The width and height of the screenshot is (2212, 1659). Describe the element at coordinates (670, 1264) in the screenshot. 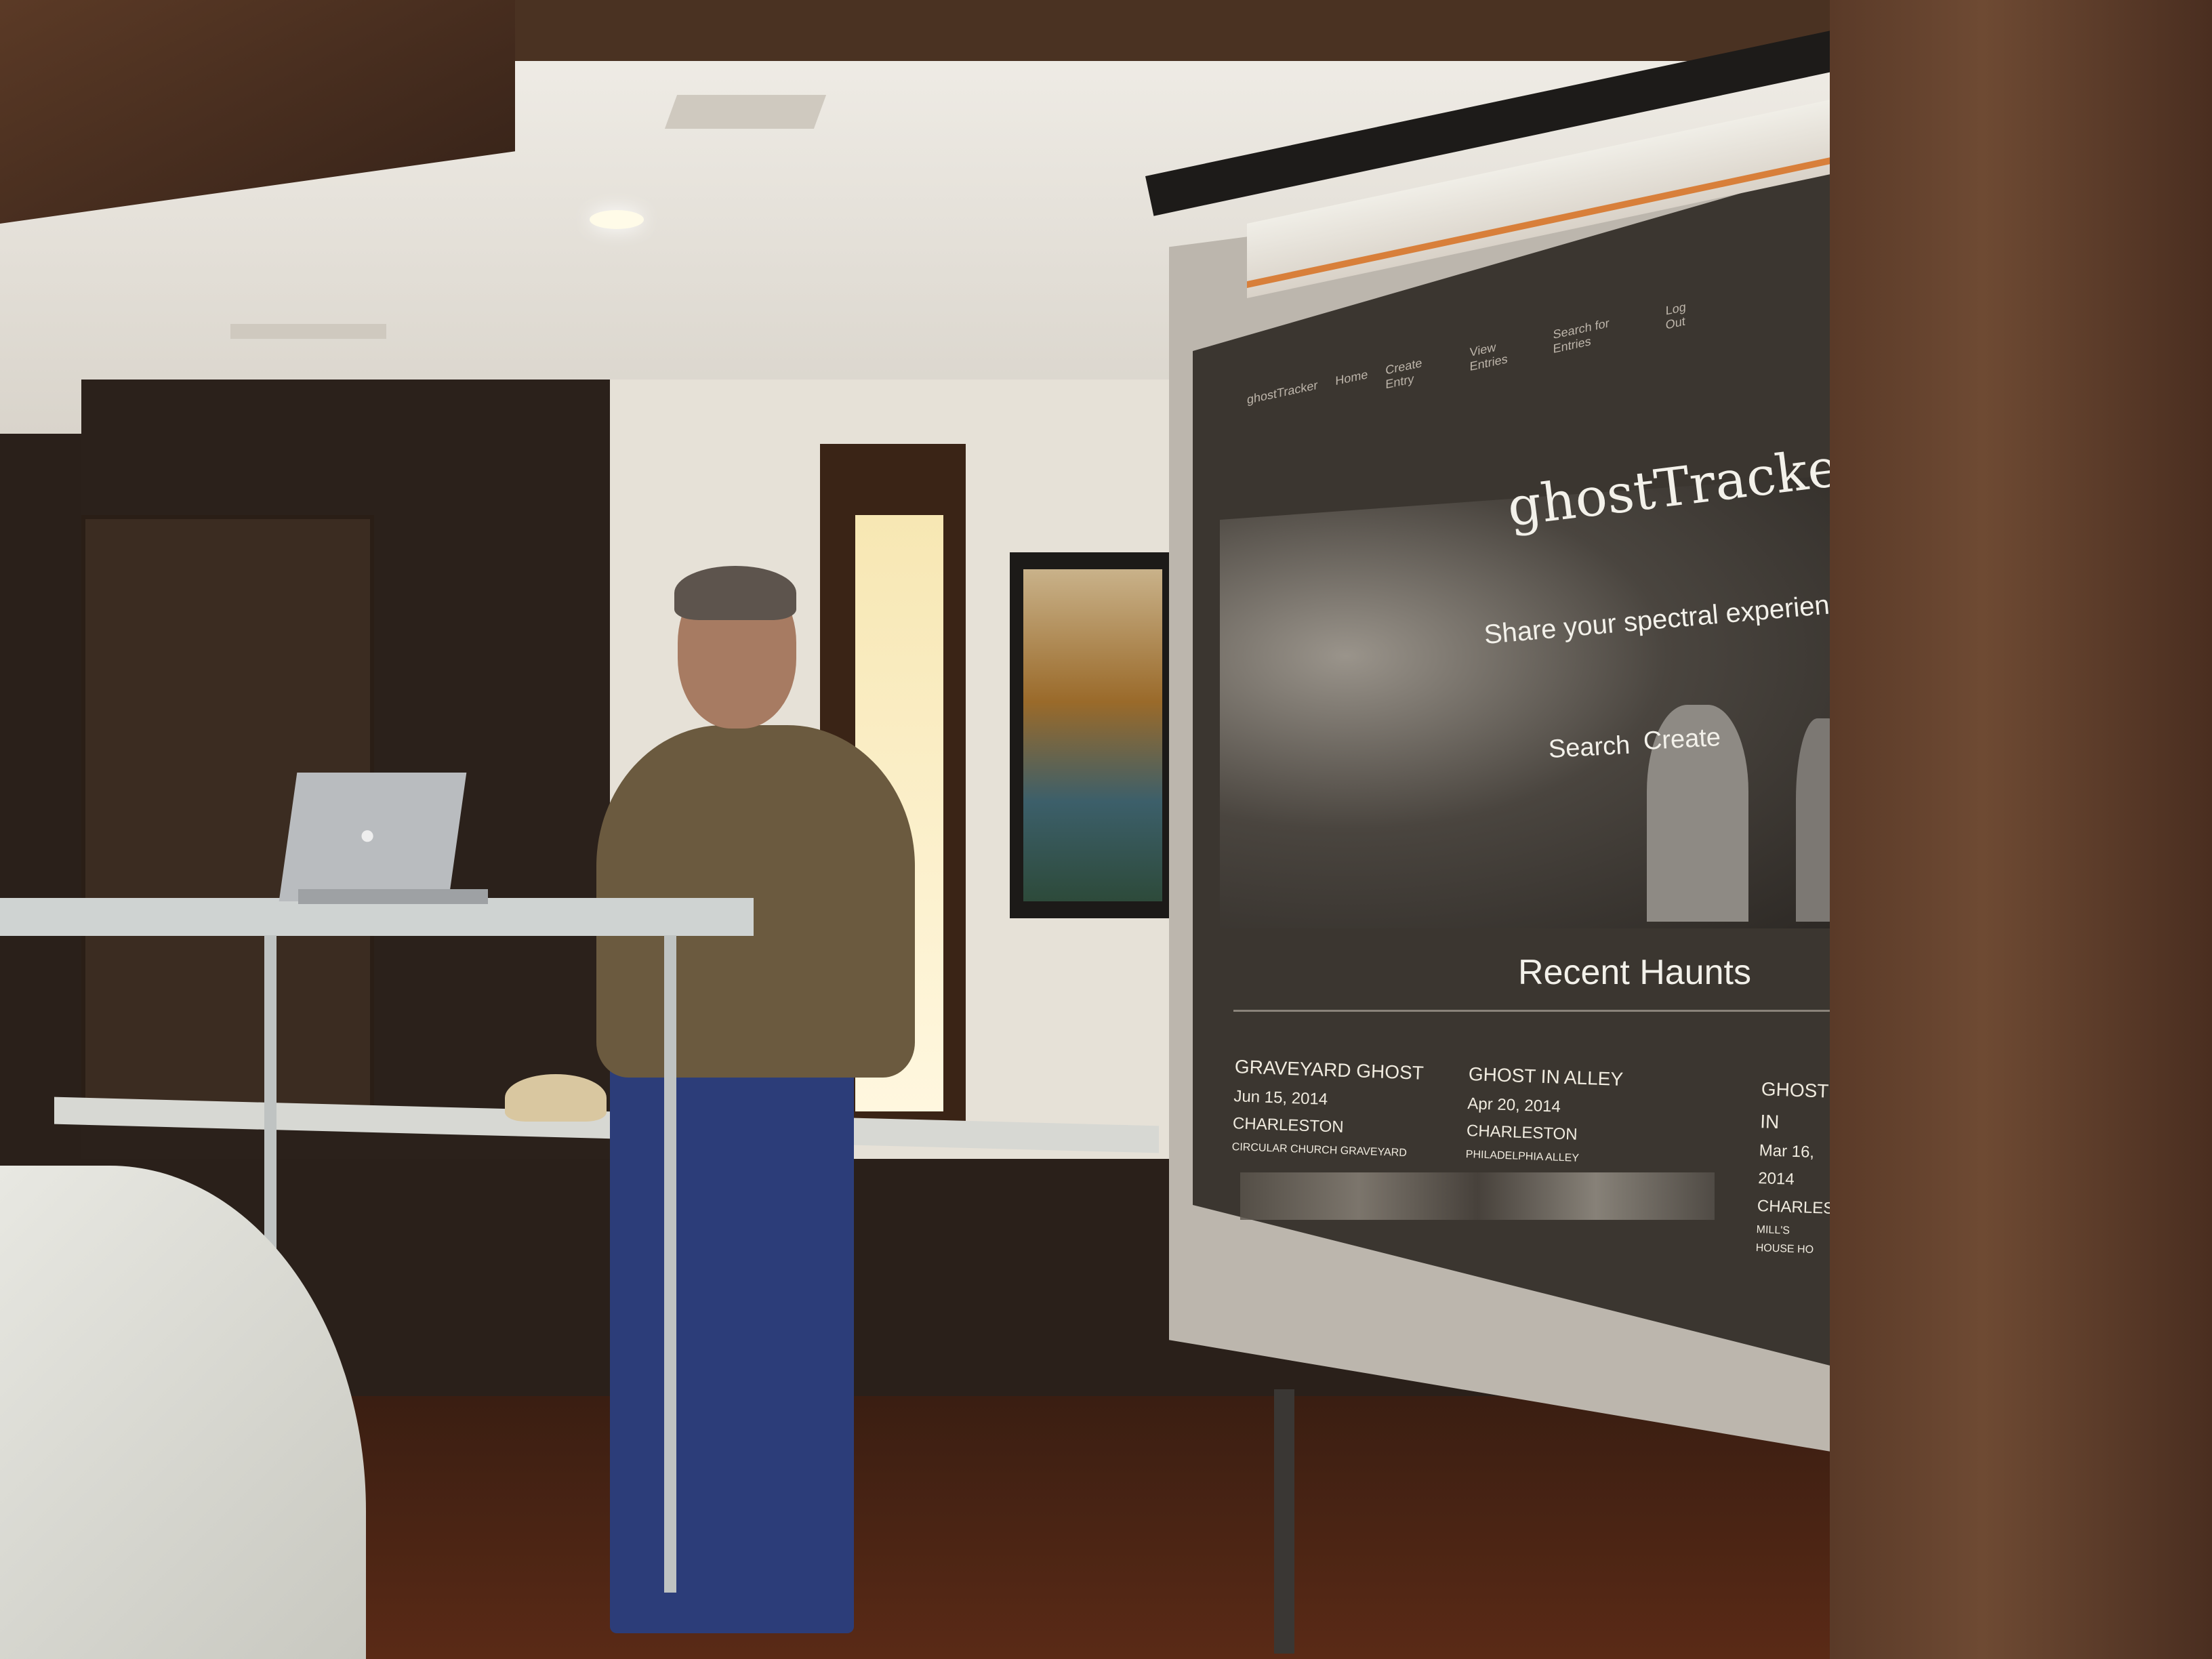

I see `table-leg` at that location.